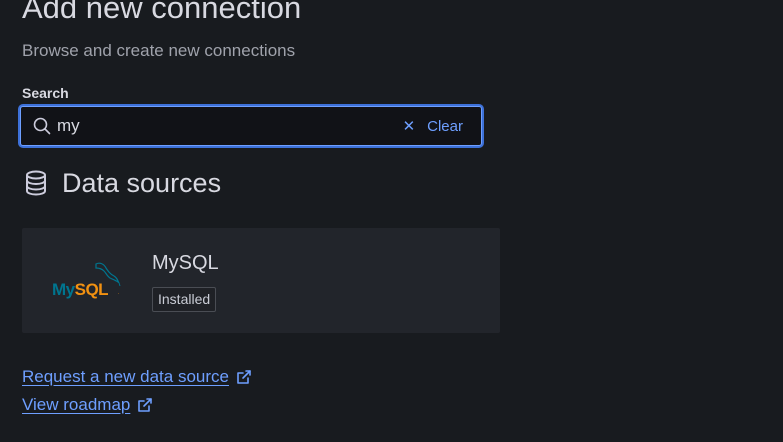  I want to click on page-title: Add new connection, so click(162, 12).